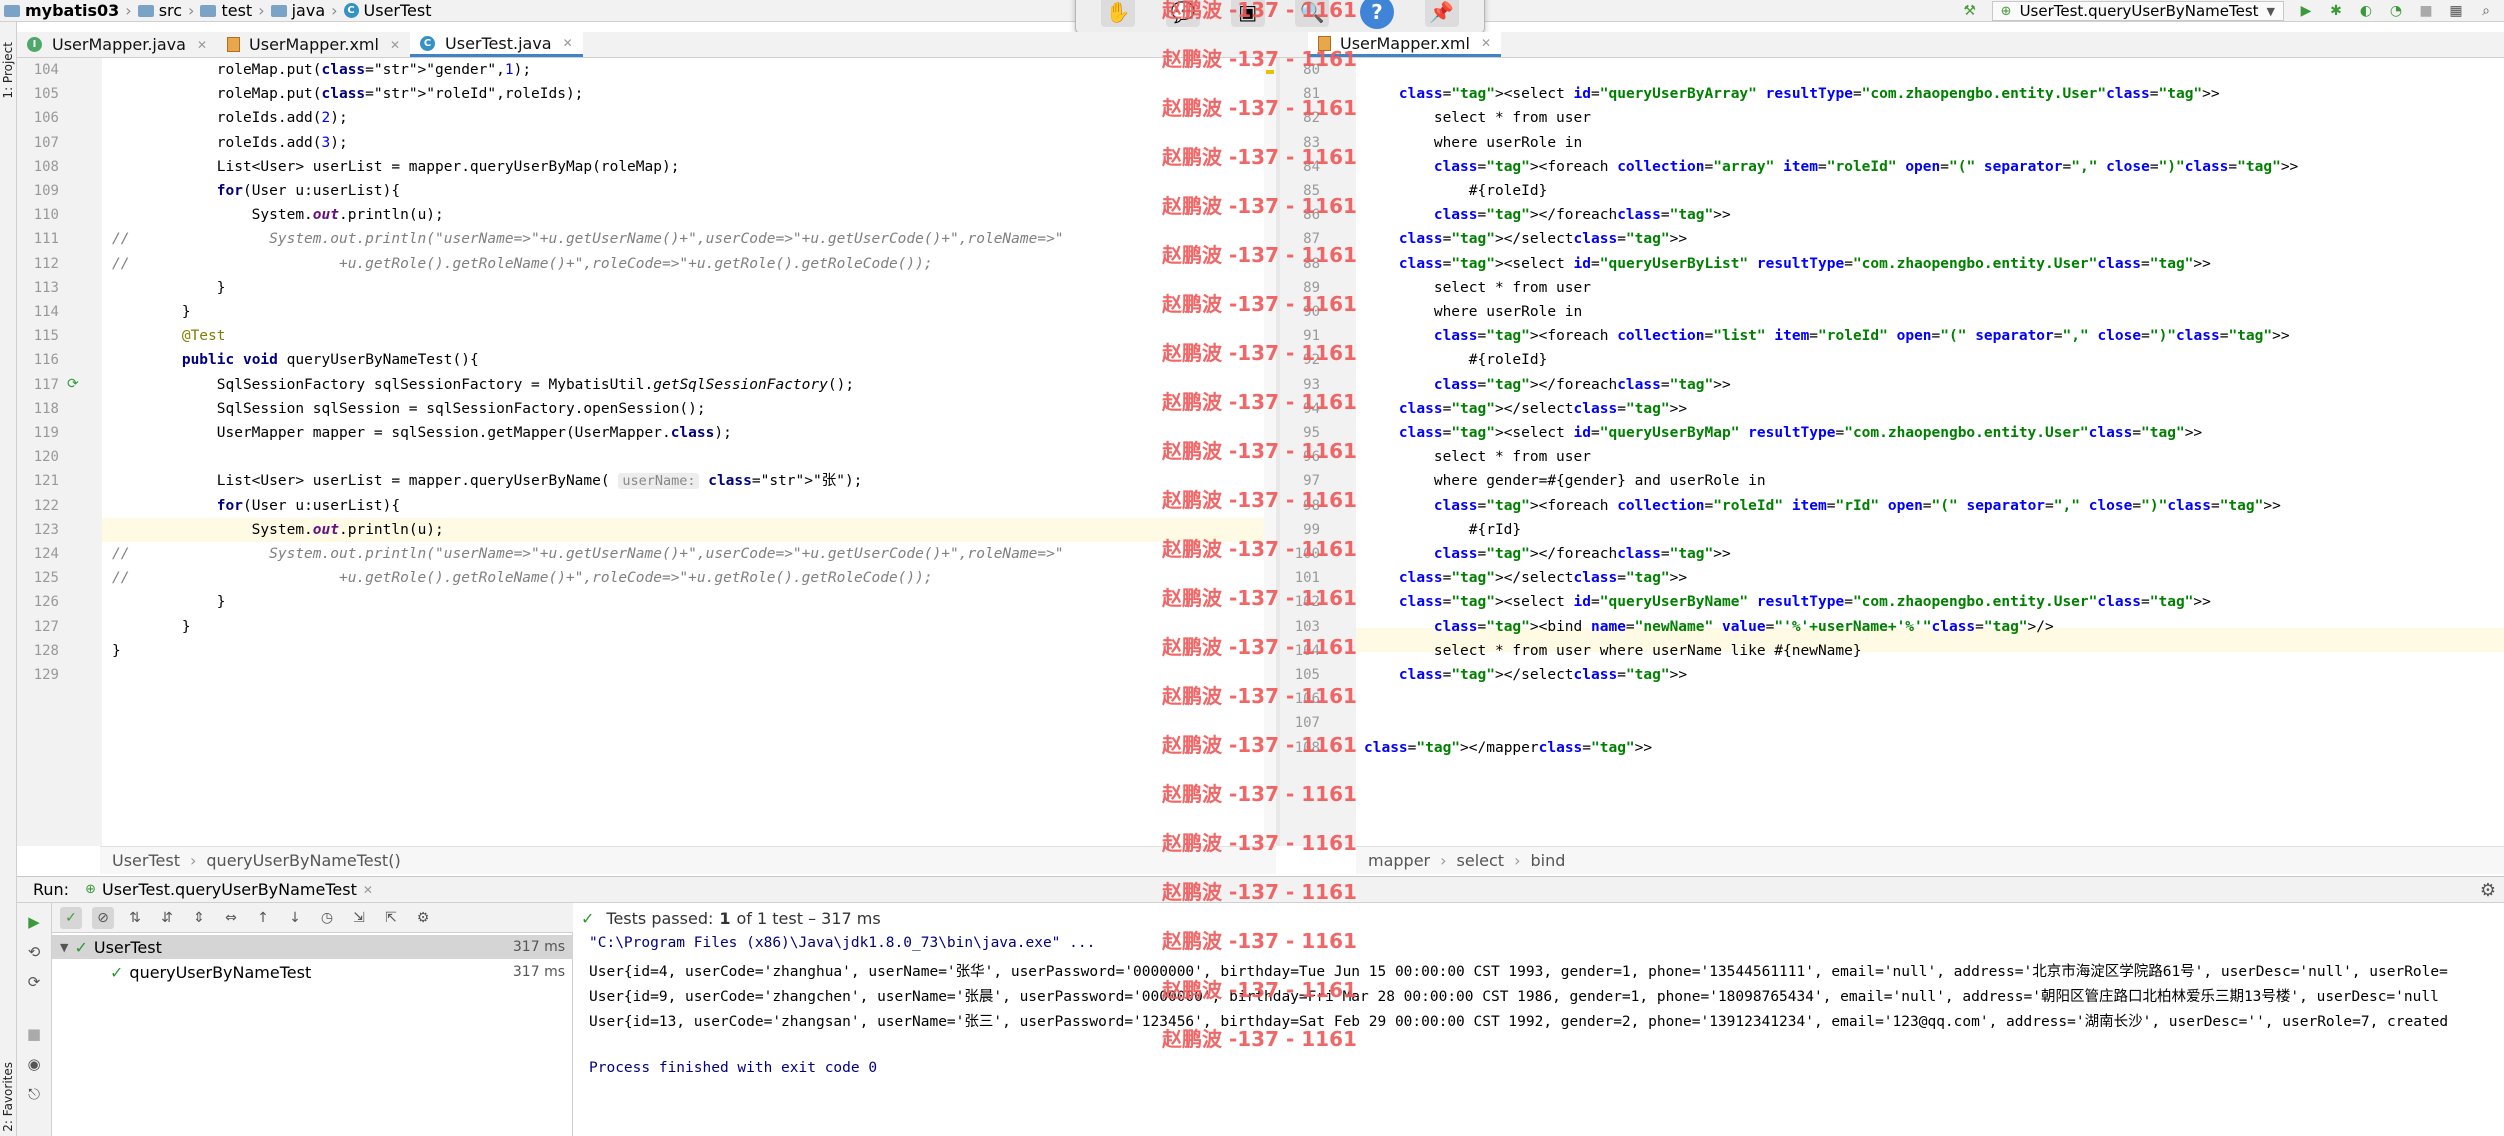 The height and width of the screenshot is (1136, 2504). I want to click on collapse-all-icon: ⇔, so click(231, 918).